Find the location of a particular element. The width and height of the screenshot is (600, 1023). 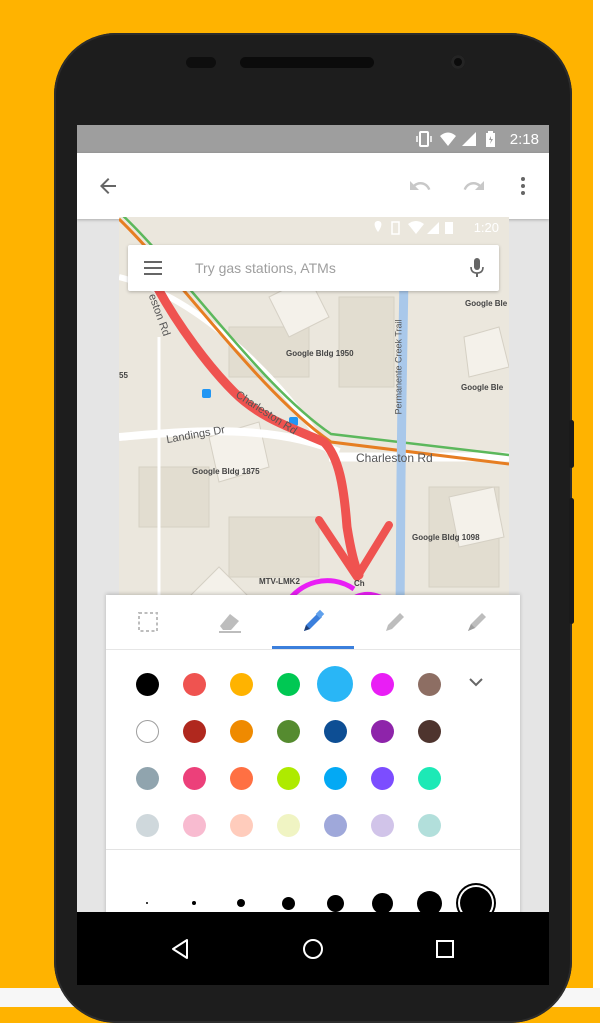

nav-back-button is located at coordinates (181, 949).